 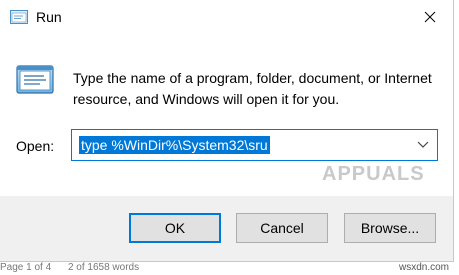 I want to click on page-info: Page 1 of 4, so click(x=26, y=267).